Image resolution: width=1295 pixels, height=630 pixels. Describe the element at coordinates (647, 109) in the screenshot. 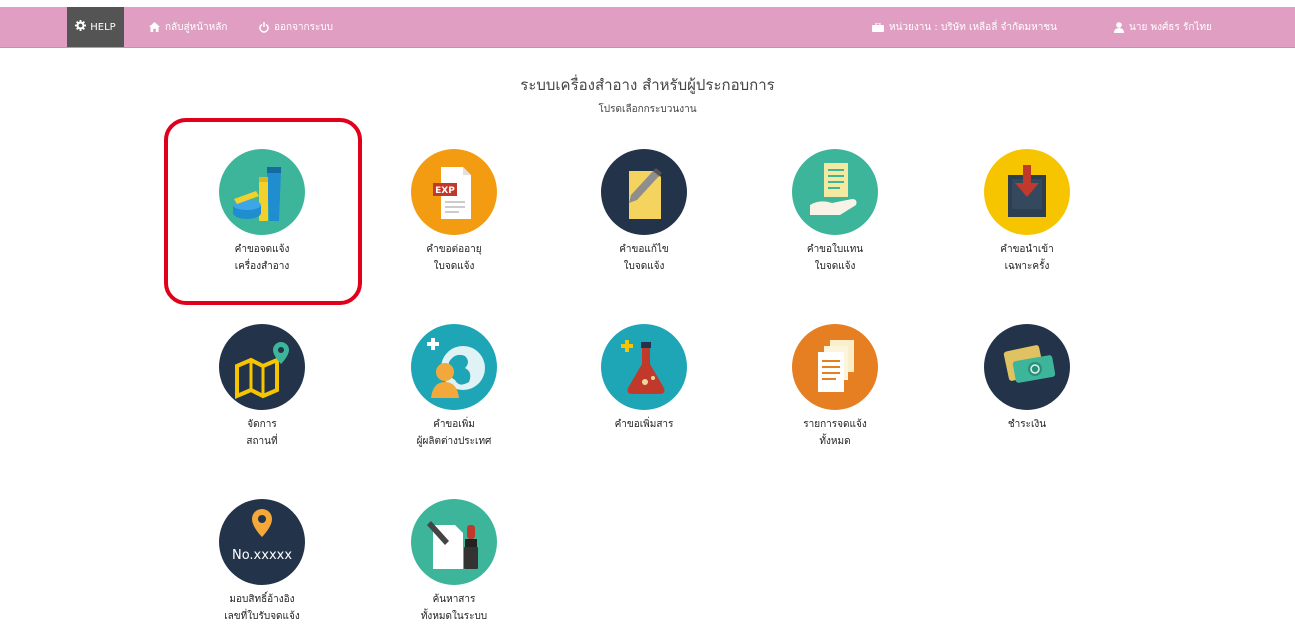

I see `page-subtitle: โปรดเลือกกระบวนงาน` at that location.